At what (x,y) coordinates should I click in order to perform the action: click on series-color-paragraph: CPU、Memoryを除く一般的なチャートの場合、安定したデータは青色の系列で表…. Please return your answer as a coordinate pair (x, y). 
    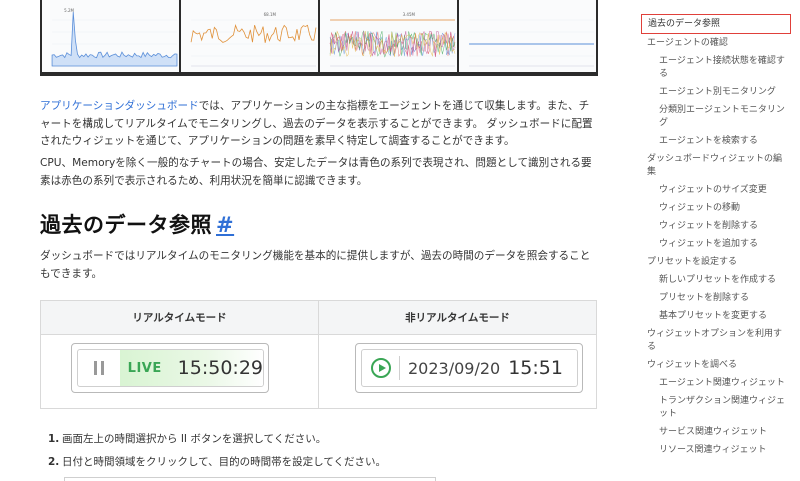
    Looking at the image, I should click on (316, 172).